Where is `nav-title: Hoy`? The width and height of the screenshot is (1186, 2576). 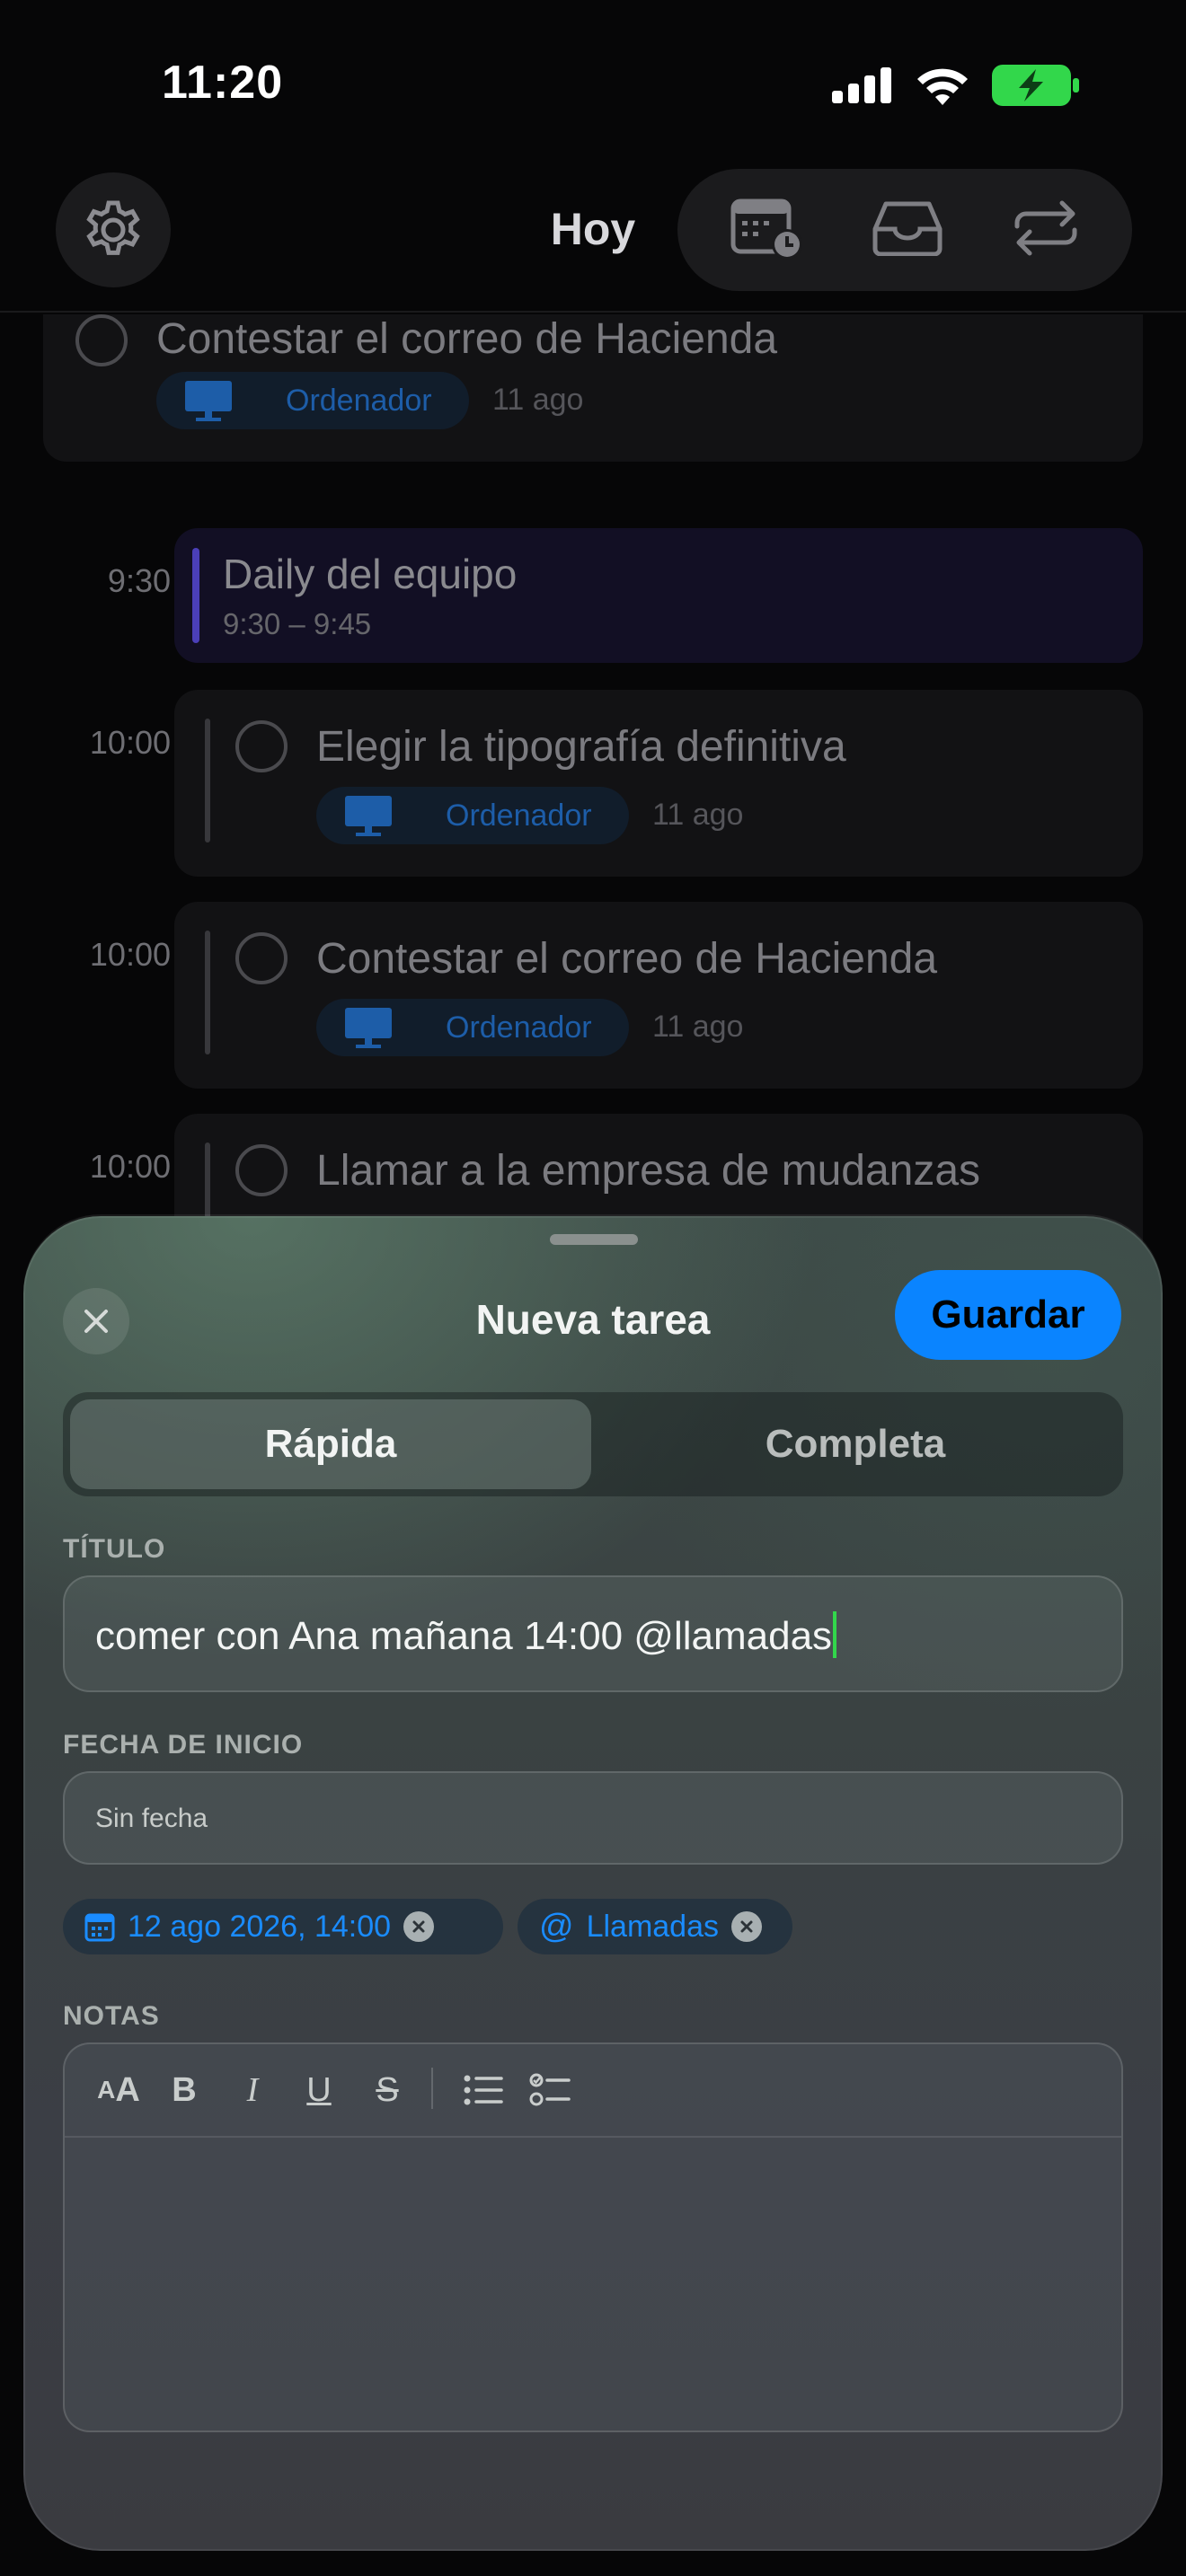
nav-title: Hoy is located at coordinates (593, 229).